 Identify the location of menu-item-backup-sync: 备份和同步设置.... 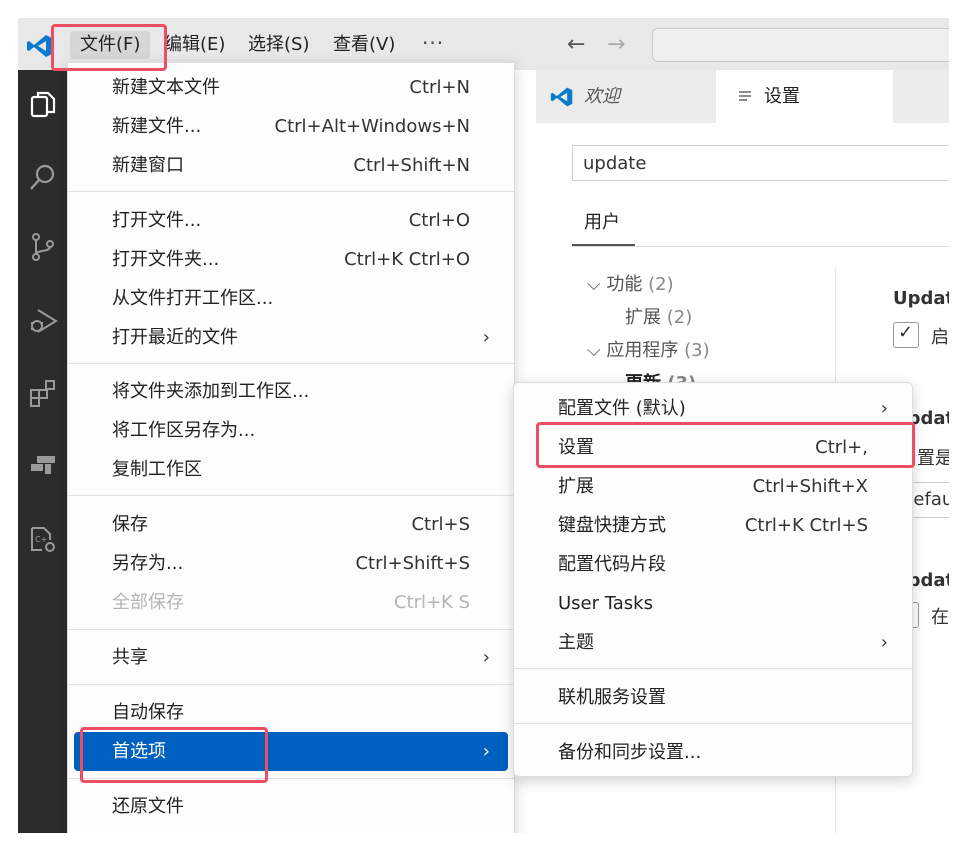
(713, 752).